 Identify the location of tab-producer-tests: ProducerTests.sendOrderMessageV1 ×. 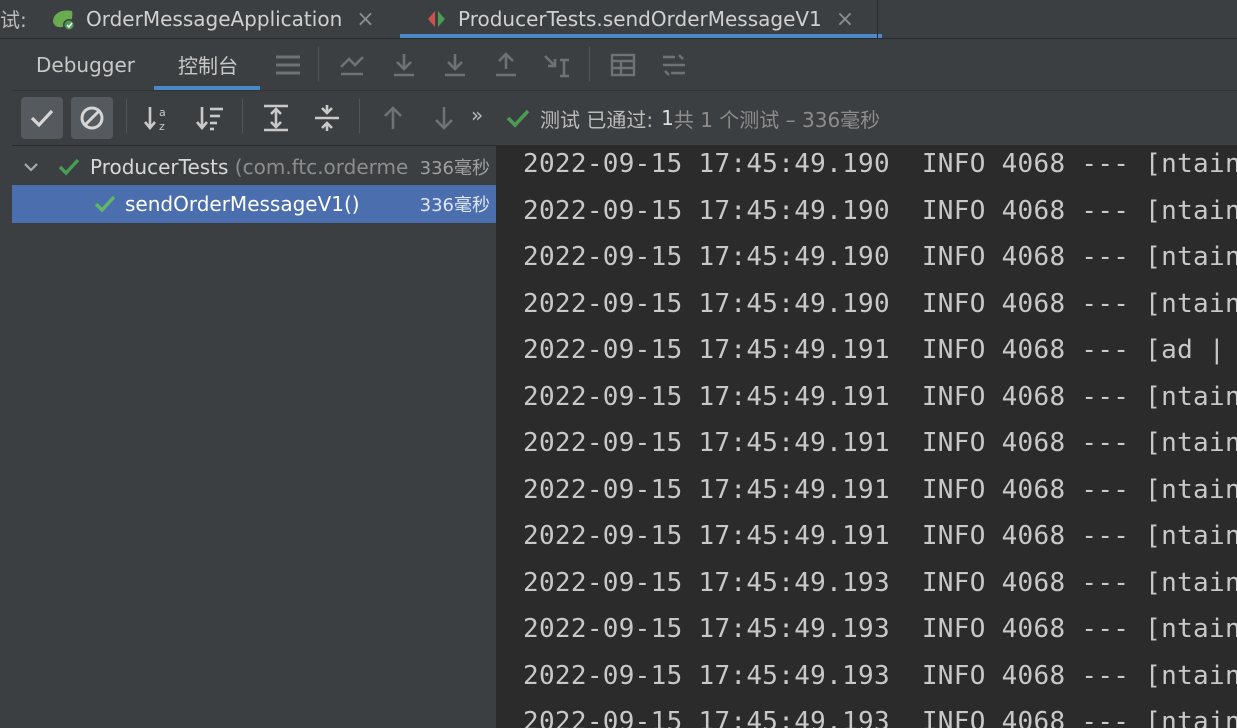
(641, 19).